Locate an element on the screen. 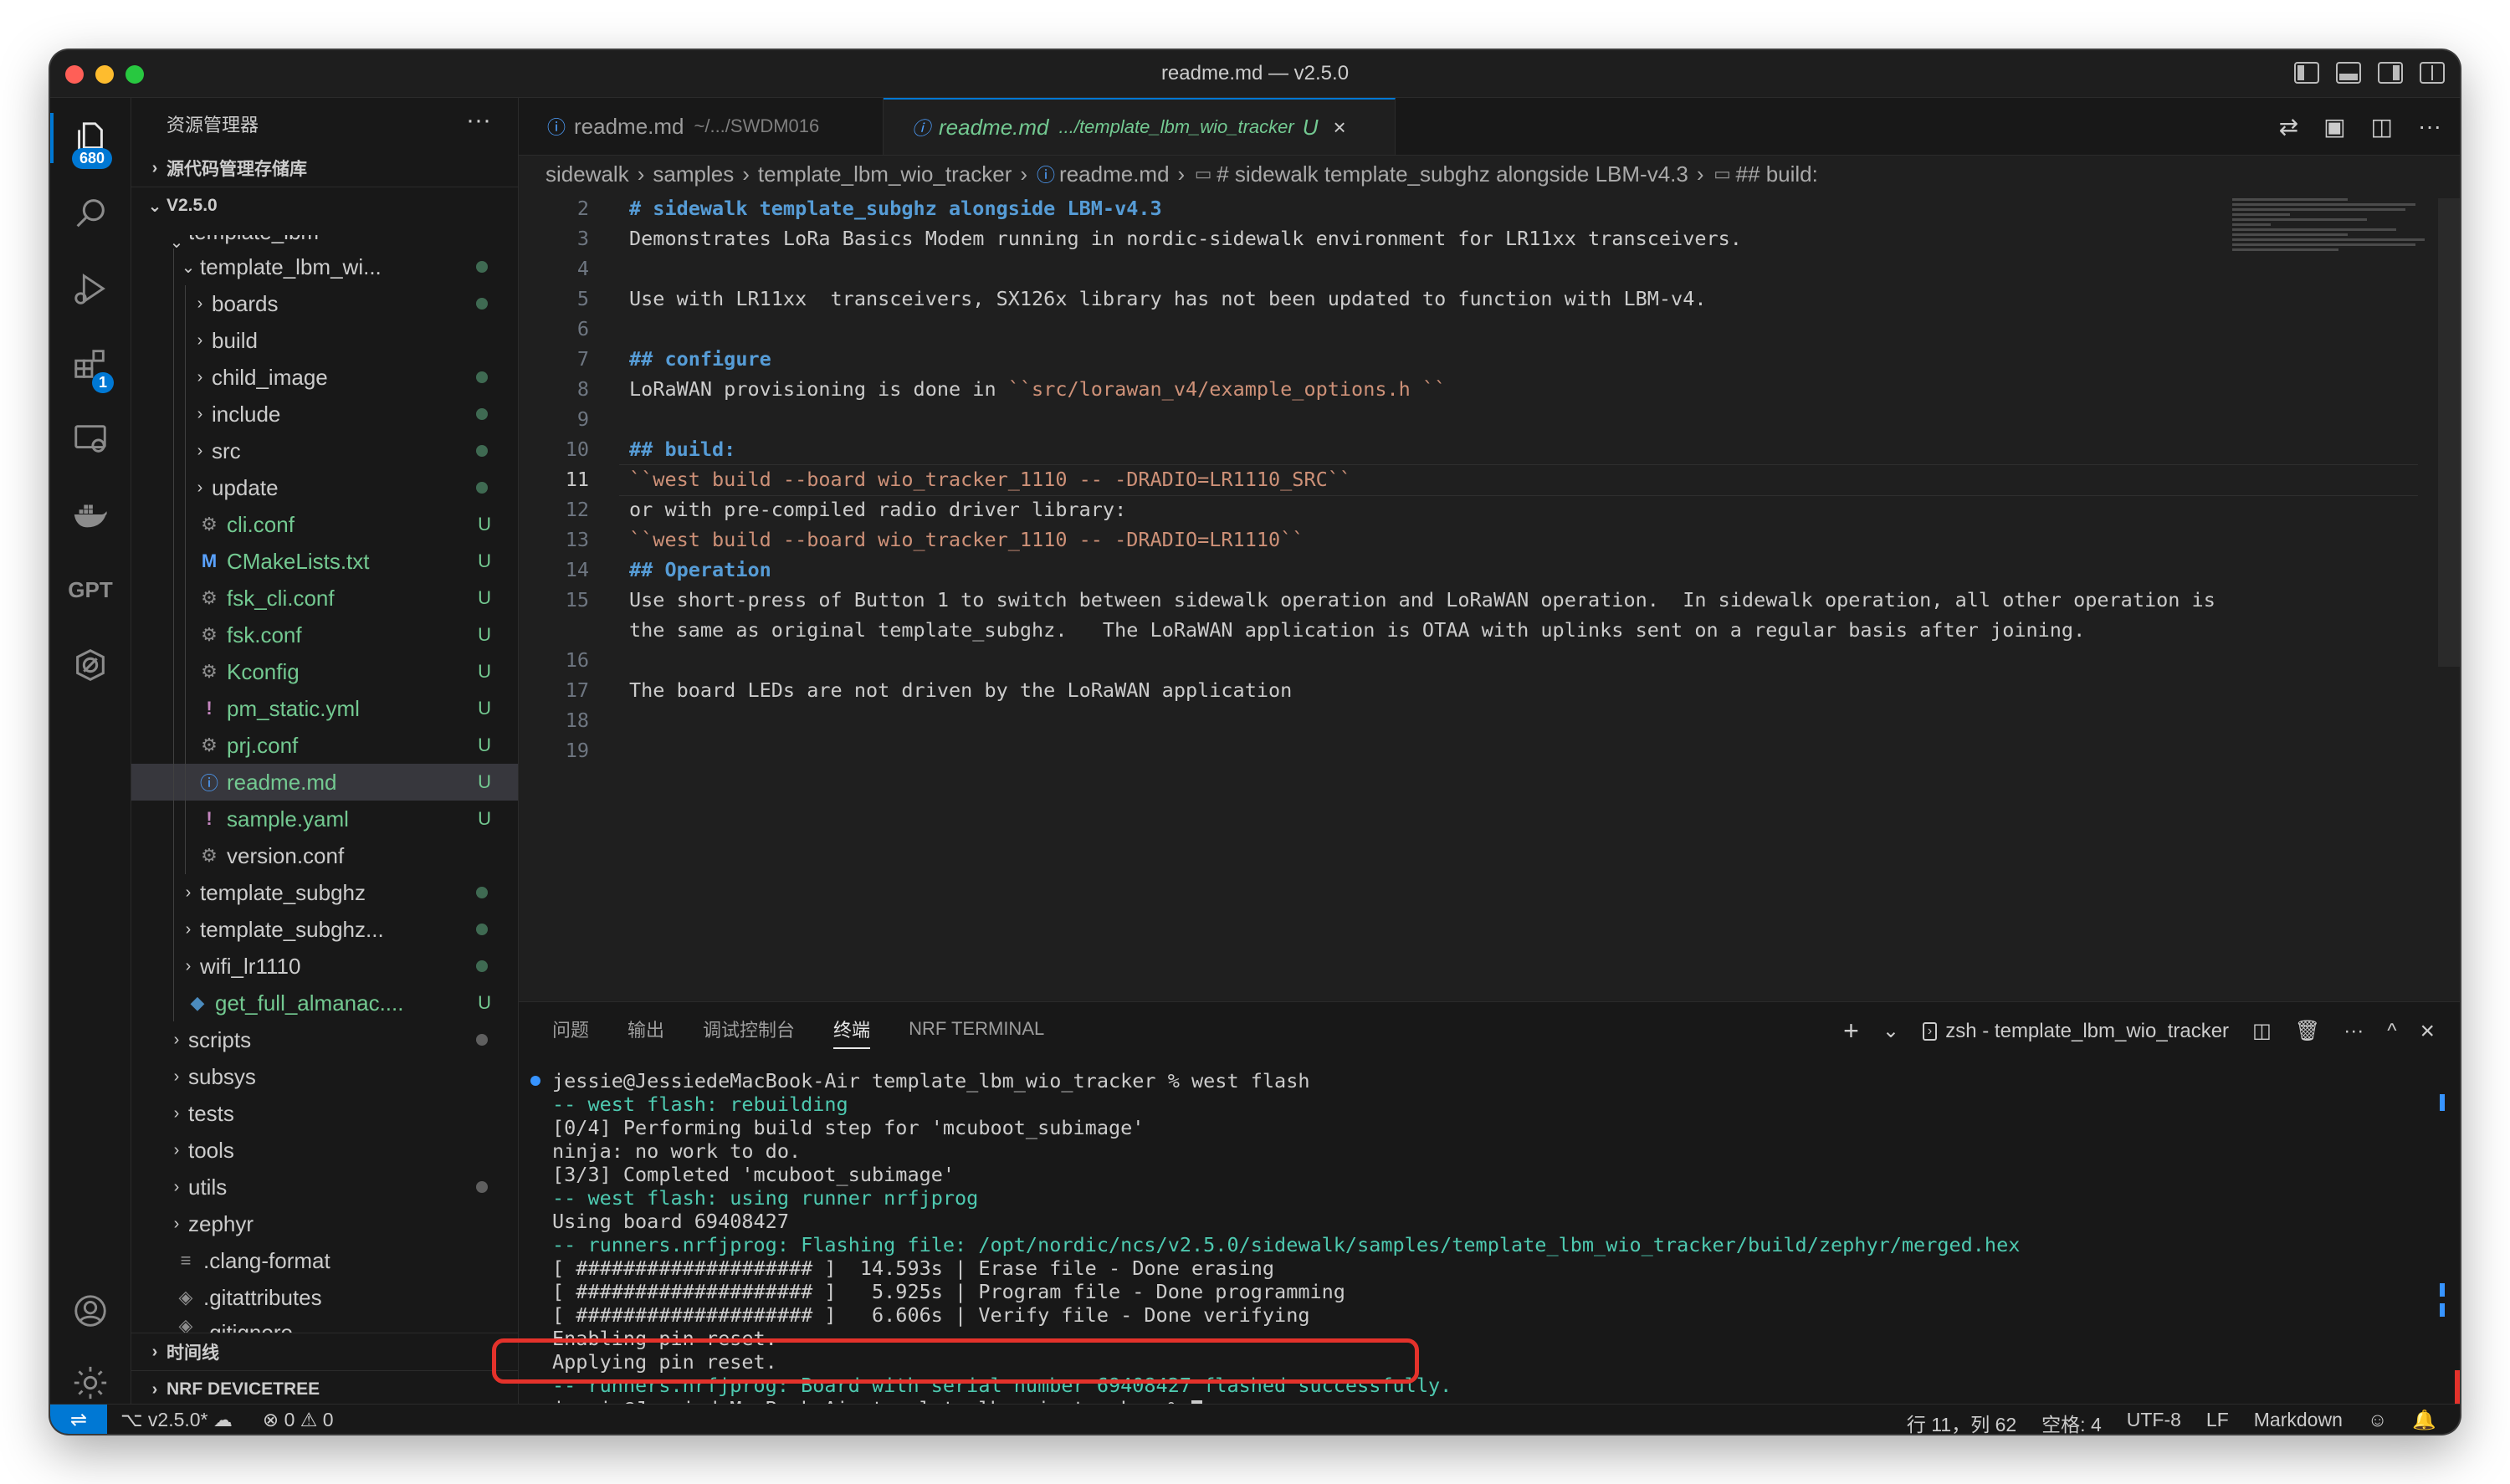  indentation: 空格: 4 is located at coordinates (2071, 1421).